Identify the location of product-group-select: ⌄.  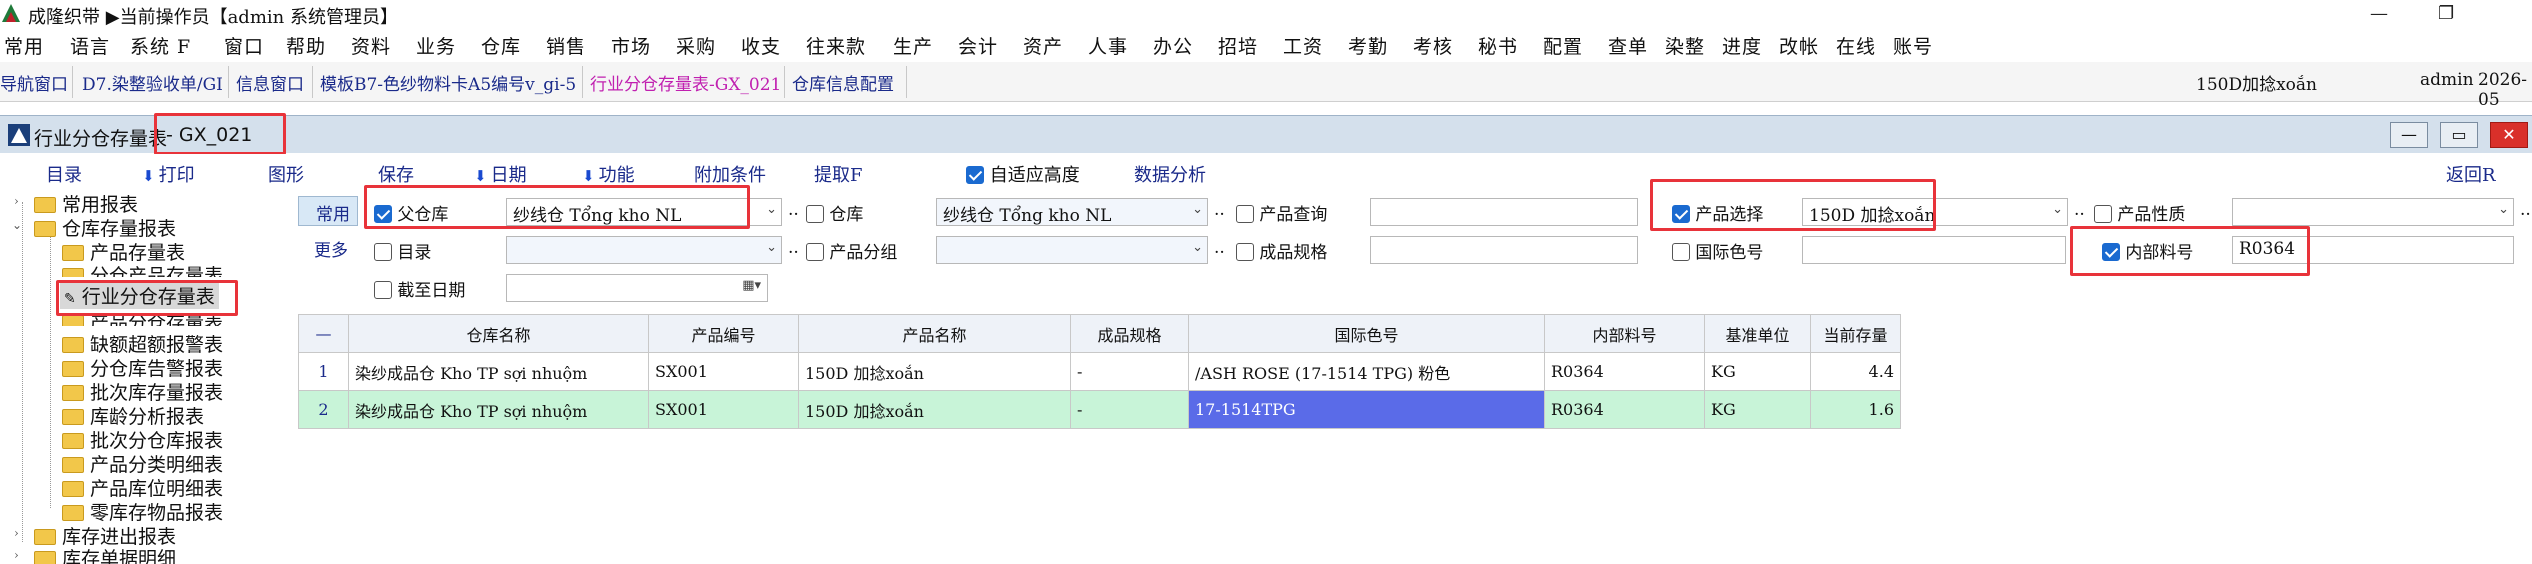
(1072, 250).